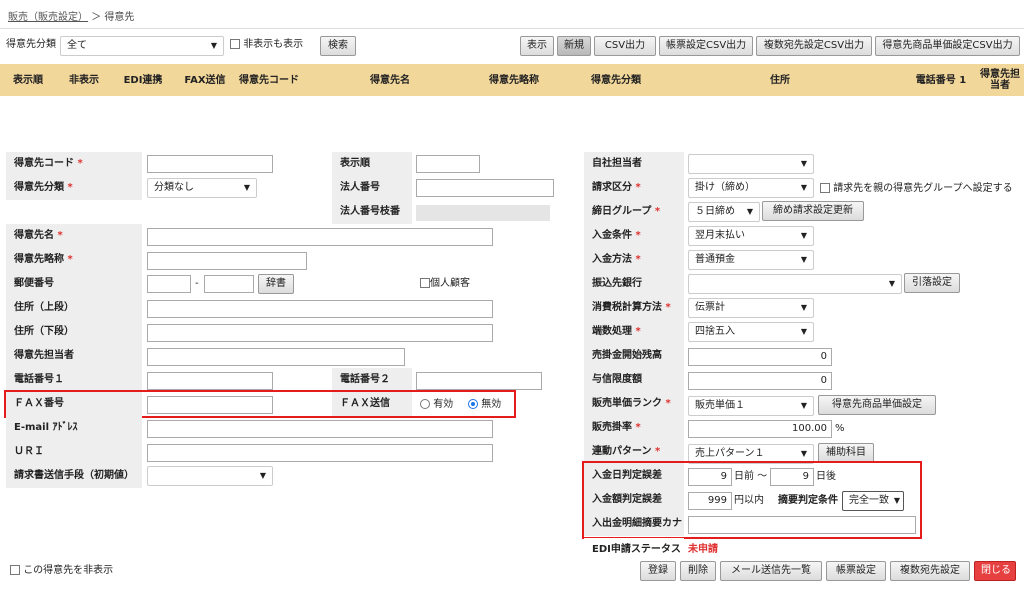  What do you see at coordinates (724, 212) in the screenshot?
I see `closing-select: ５日締め ▼` at bounding box center [724, 212].